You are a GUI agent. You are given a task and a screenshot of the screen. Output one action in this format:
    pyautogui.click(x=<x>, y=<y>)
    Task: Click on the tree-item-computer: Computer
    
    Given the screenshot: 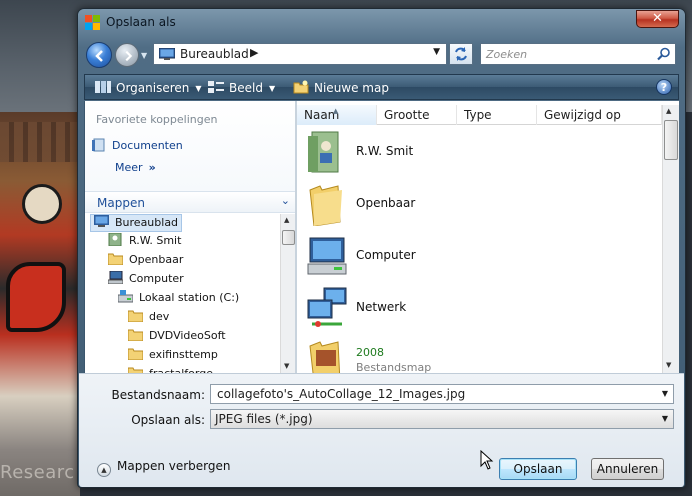 What is the action you would take?
    pyautogui.click(x=146, y=280)
    